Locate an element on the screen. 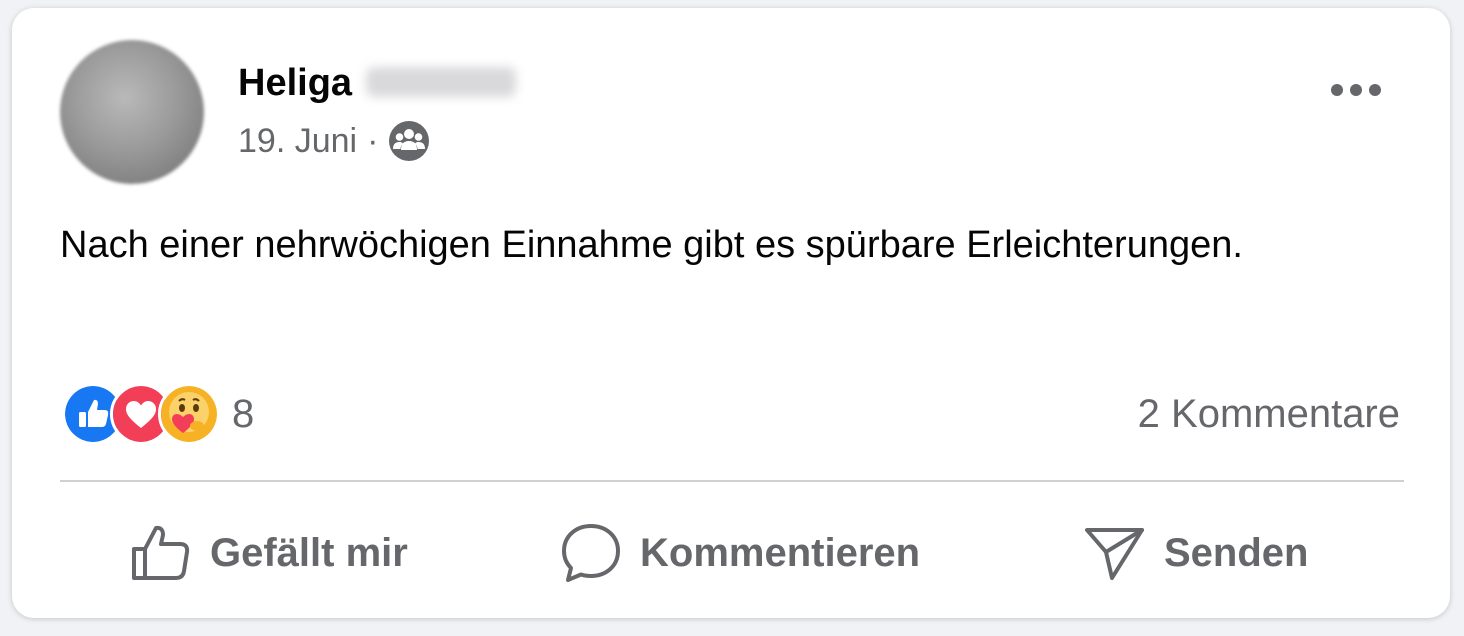 This screenshot has height=636, width=1464. more-options-button is located at coordinates (1356, 90).